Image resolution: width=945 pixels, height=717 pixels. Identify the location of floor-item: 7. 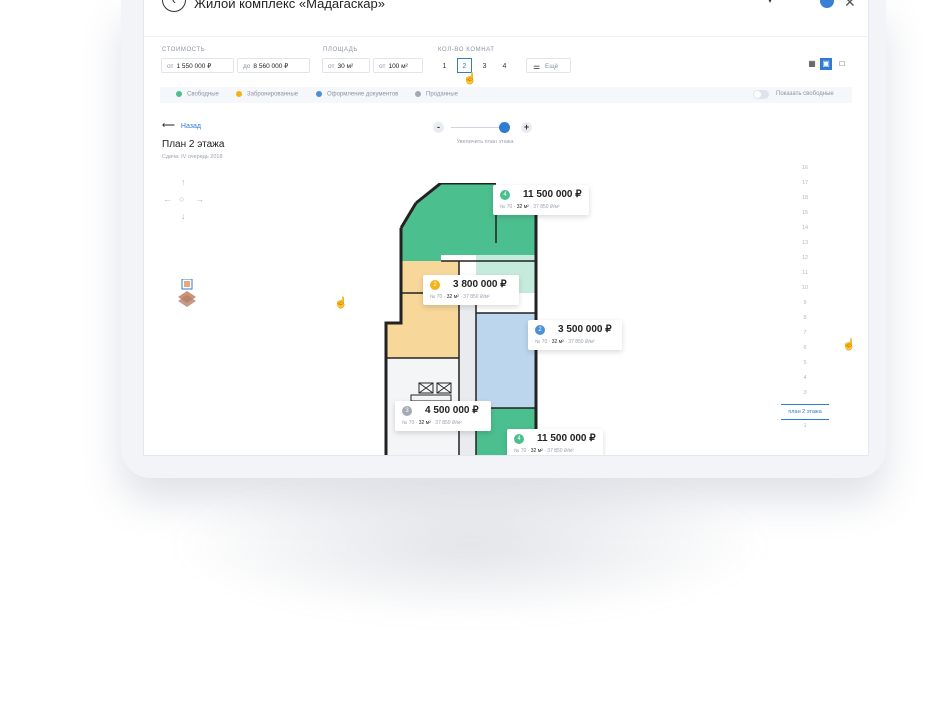
(805, 333).